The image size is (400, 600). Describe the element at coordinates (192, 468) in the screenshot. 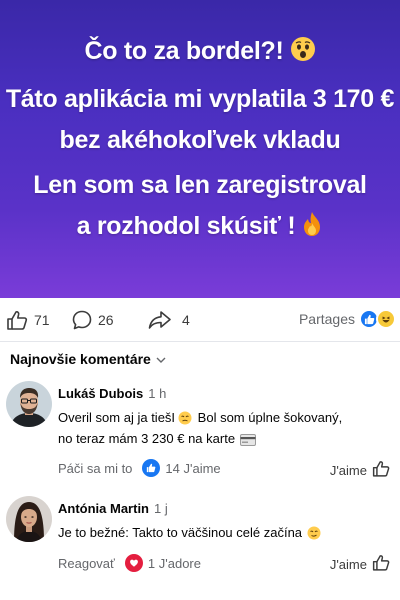

I see `reaction-count: 14 J'aime` at that location.